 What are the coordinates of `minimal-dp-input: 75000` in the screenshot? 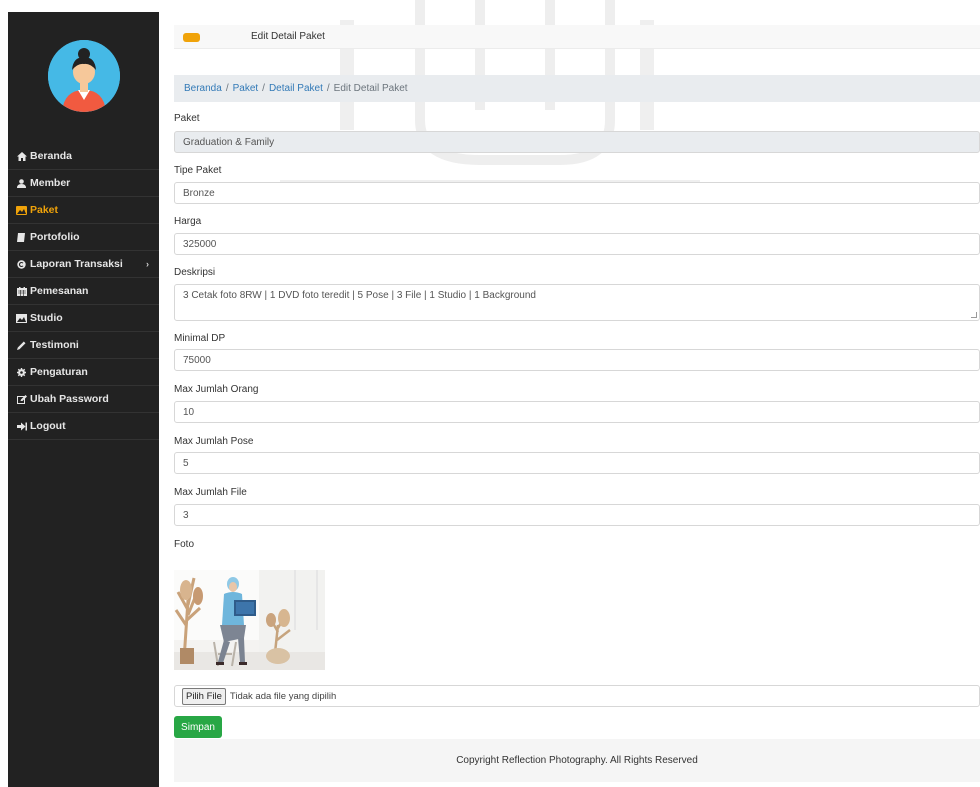 It's located at (577, 360).